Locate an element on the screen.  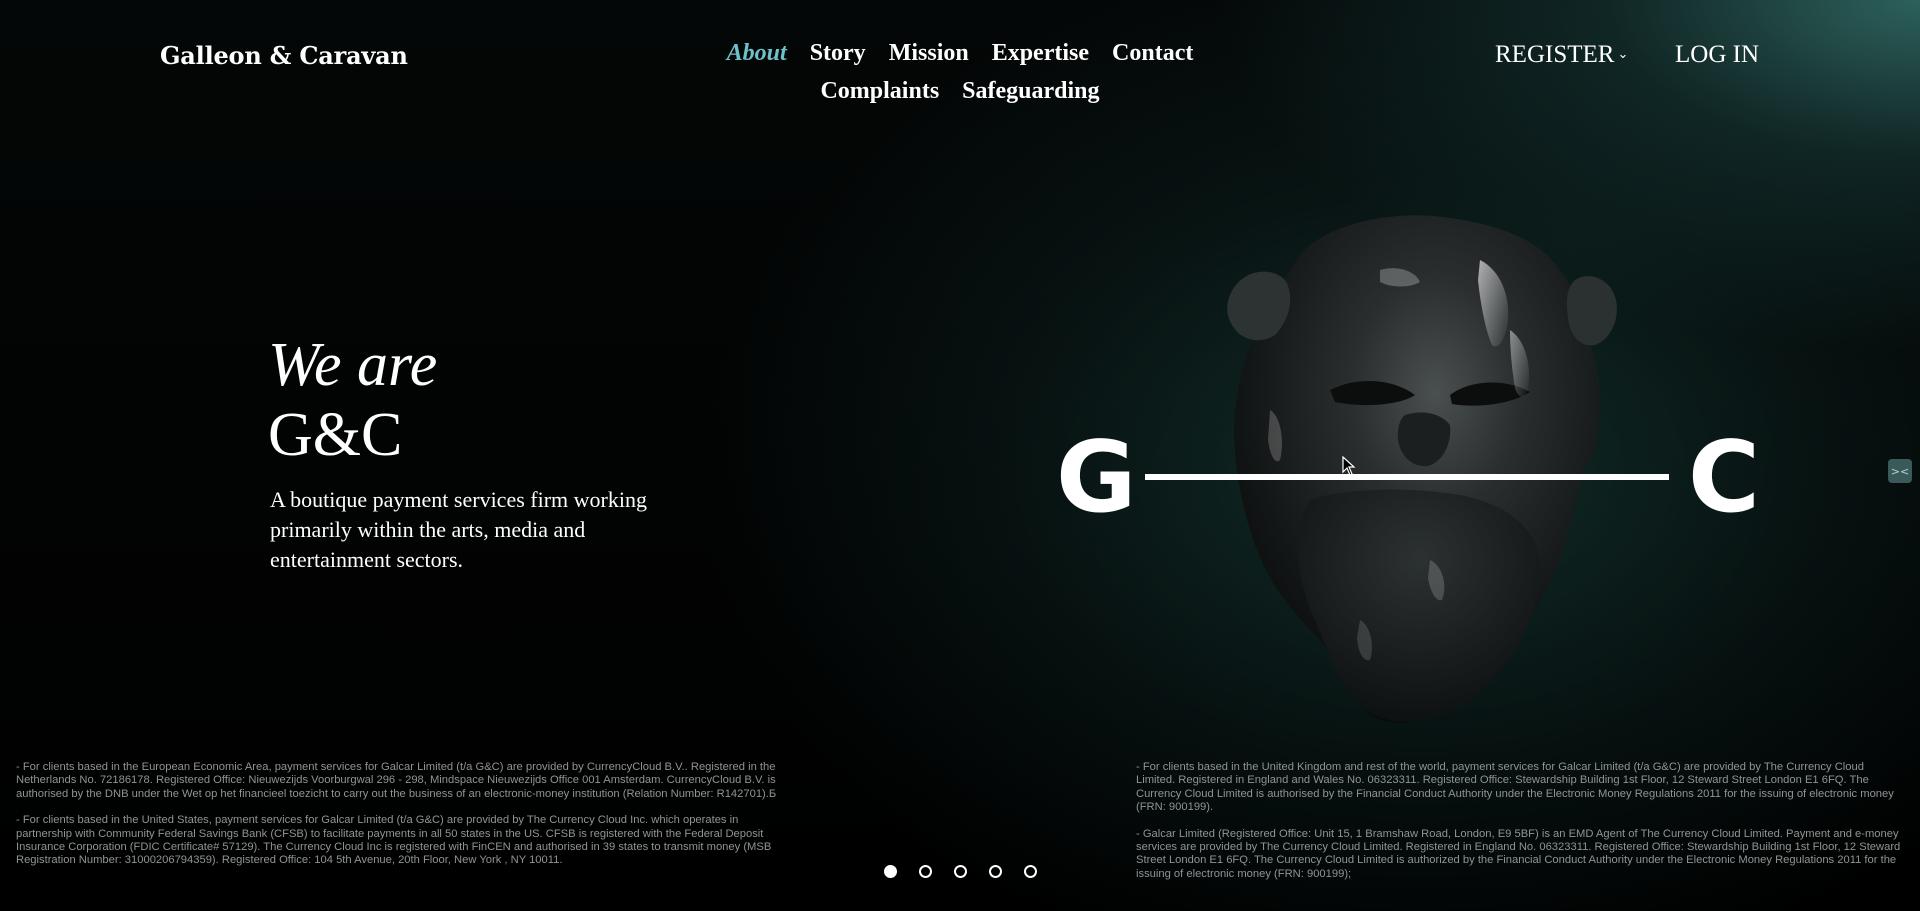
register-button: REGISTER ⌄ is located at coordinates (1561, 55).